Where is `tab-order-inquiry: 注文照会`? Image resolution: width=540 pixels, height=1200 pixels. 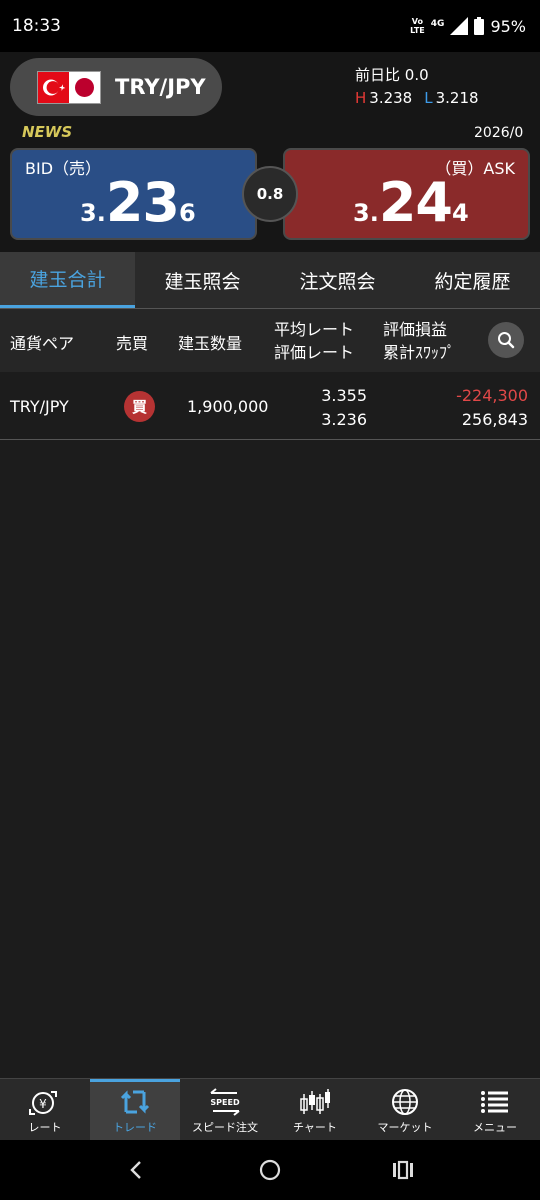
tab-order-inquiry: 注文照会 is located at coordinates (337, 280).